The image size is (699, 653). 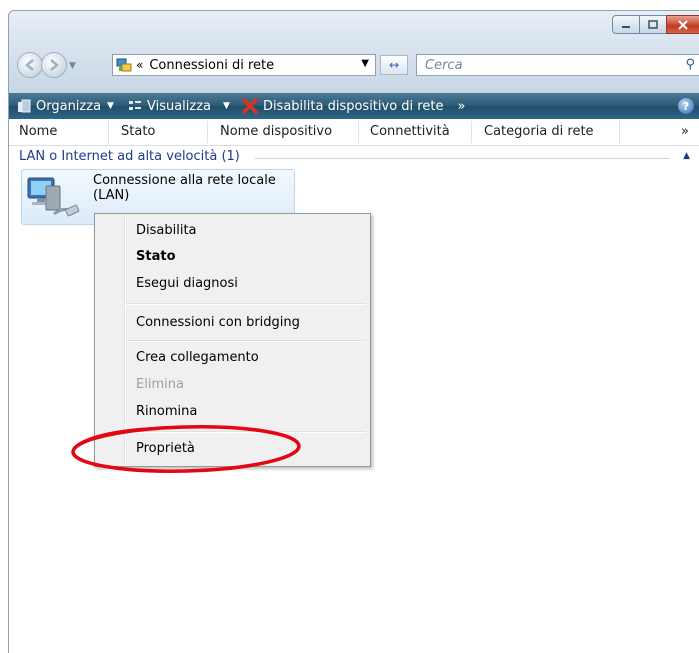 I want to click on recent-pages-dropdown-icon: ▼, so click(x=72, y=66).